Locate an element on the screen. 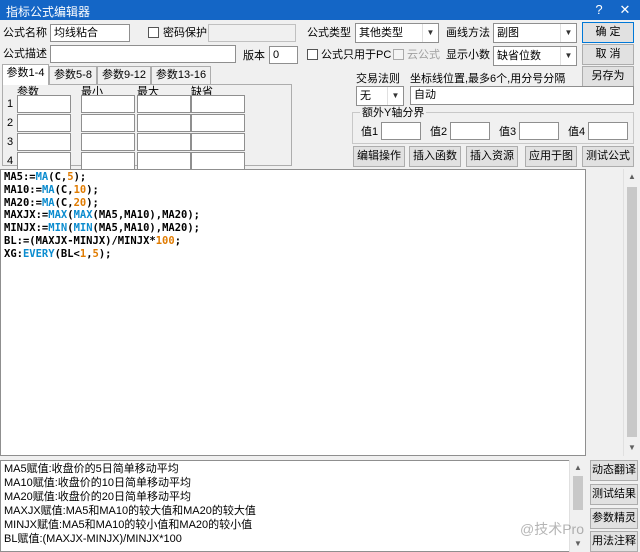 This screenshot has height=552, width=640. explanation-line: MA5赋值:收盘价的5日简单移动平均 is located at coordinates (91, 469).